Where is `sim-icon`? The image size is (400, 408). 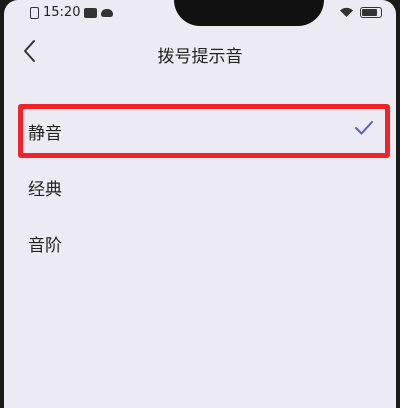 sim-icon is located at coordinates (34, 12).